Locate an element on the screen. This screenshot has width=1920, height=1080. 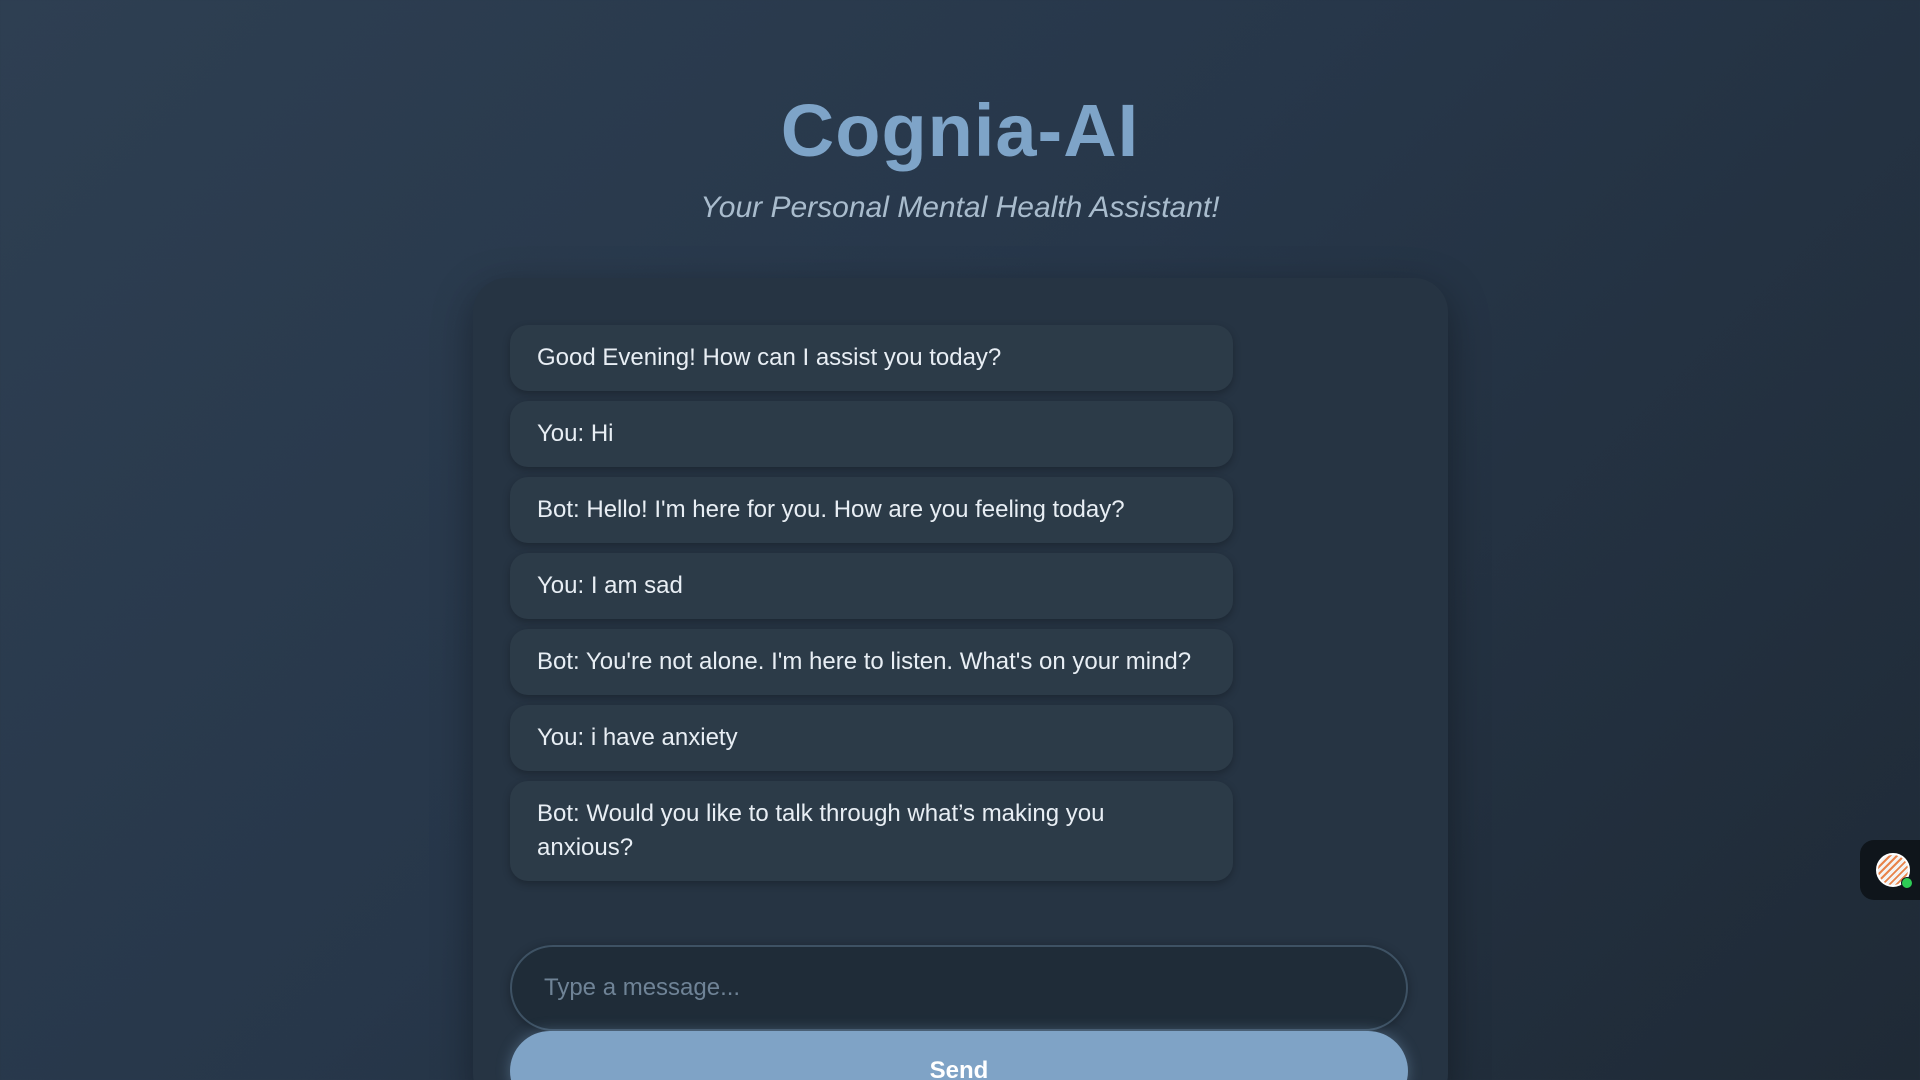
chat-message-user: You: Hi is located at coordinates (871, 434).